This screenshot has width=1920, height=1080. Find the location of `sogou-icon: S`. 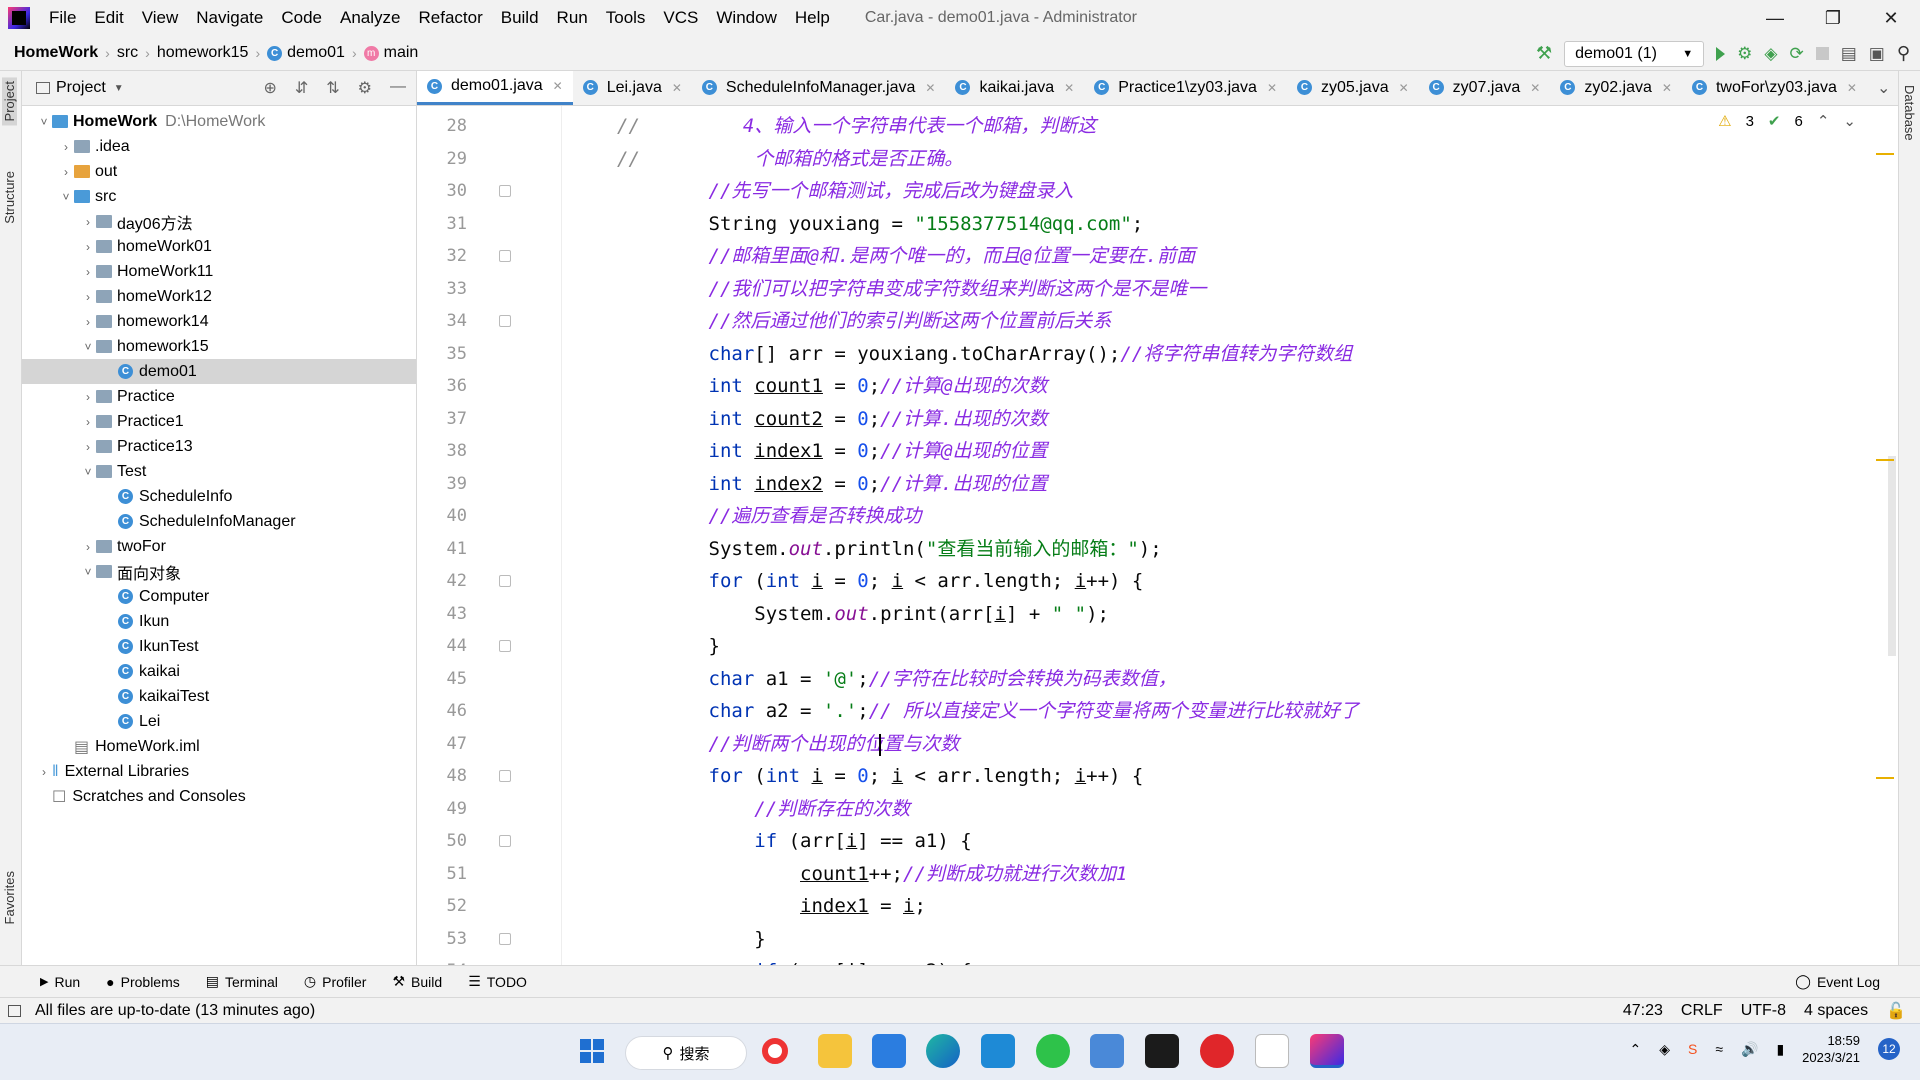

sogou-icon: S is located at coordinates (1692, 1049).